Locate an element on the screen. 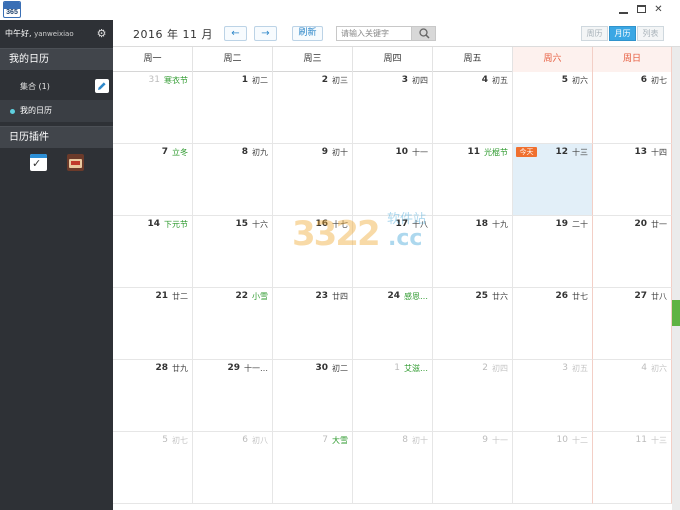 The width and height of the screenshot is (680, 510). view-list-button: 列表 is located at coordinates (650, 33).